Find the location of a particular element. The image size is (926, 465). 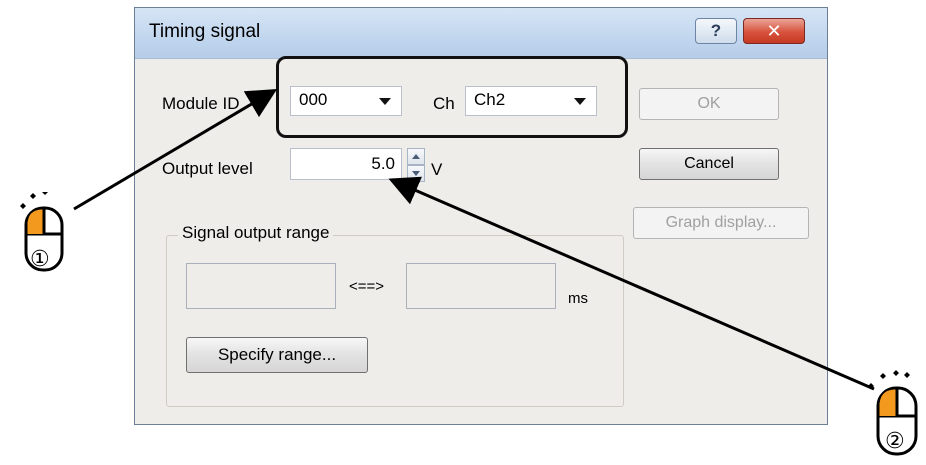

step-2-label: ② is located at coordinates (895, 440).